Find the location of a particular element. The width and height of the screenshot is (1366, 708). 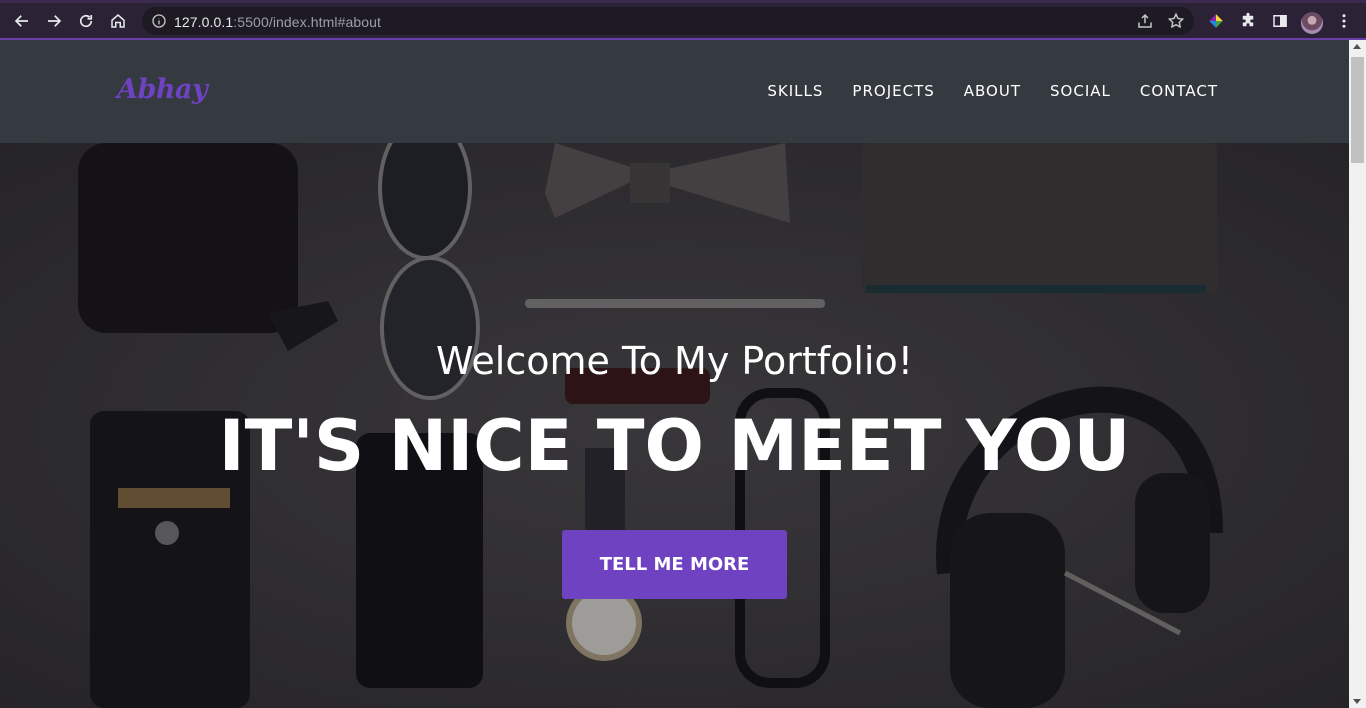

vertical-scrollbar is located at coordinates (1357, 374).